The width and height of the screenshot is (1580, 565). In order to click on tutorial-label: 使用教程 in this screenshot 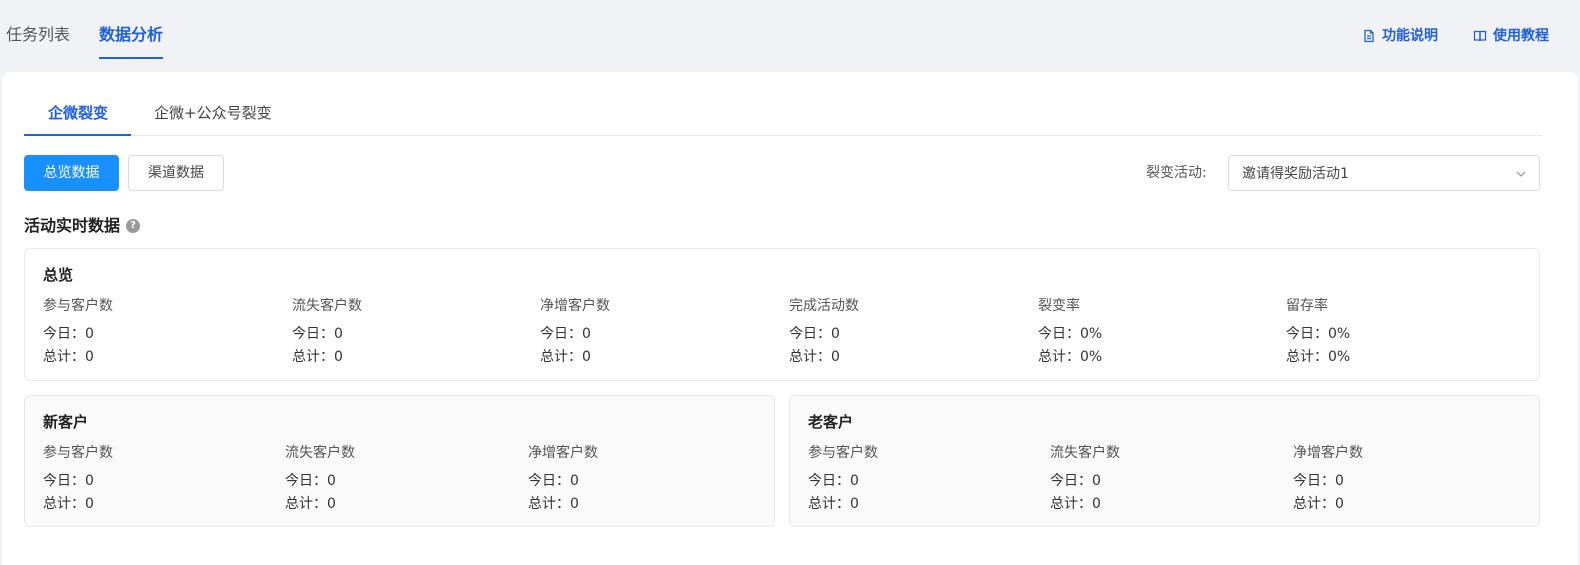, I will do `click(1521, 36)`.